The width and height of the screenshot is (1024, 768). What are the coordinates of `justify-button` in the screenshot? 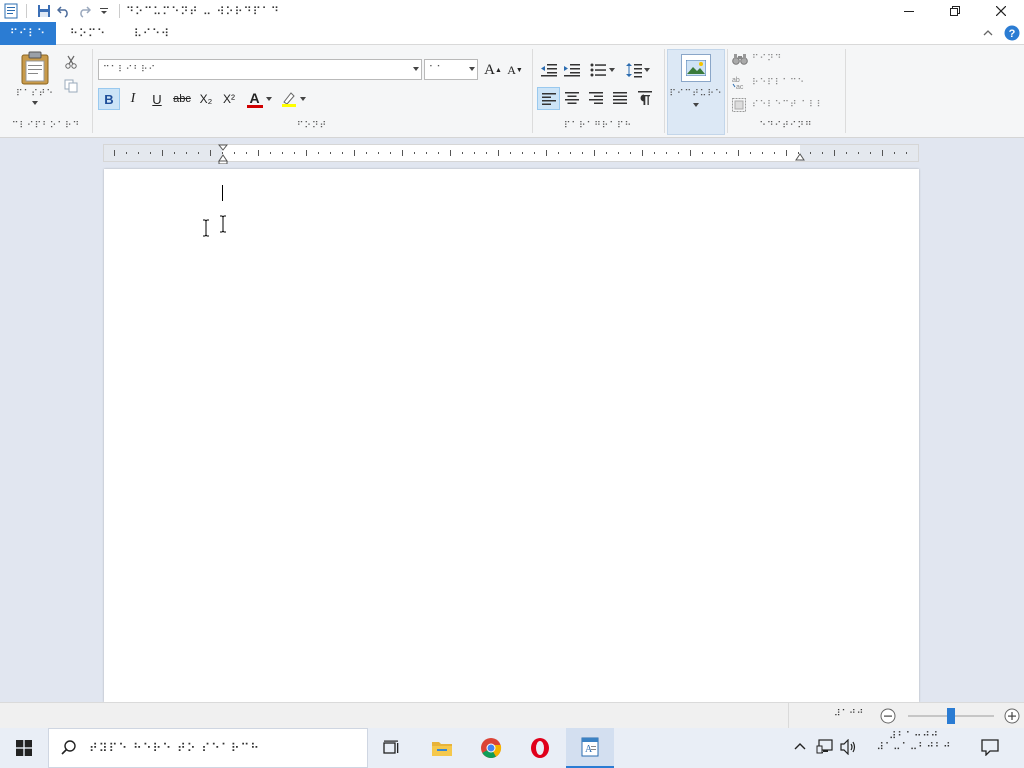 It's located at (620, 98).